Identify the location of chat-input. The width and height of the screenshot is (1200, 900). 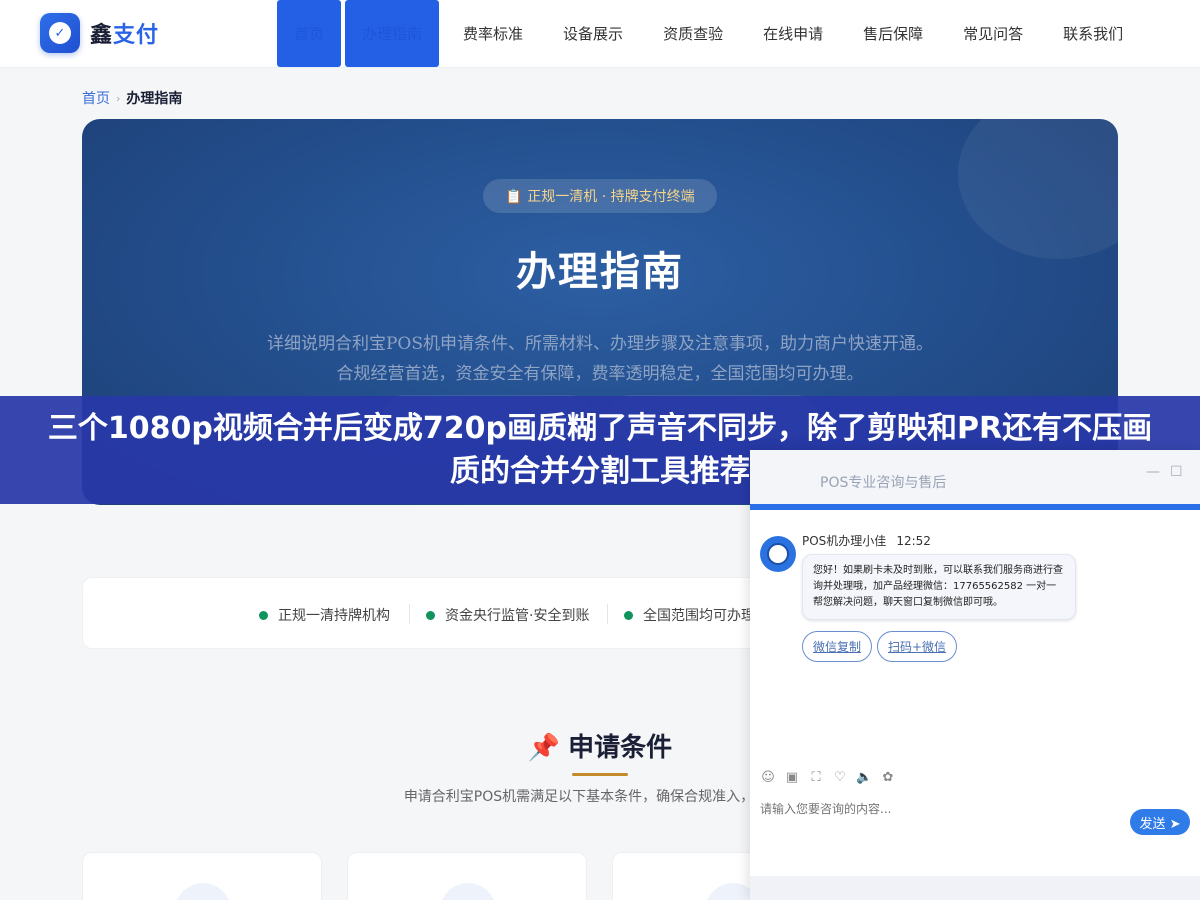
(940, 809).